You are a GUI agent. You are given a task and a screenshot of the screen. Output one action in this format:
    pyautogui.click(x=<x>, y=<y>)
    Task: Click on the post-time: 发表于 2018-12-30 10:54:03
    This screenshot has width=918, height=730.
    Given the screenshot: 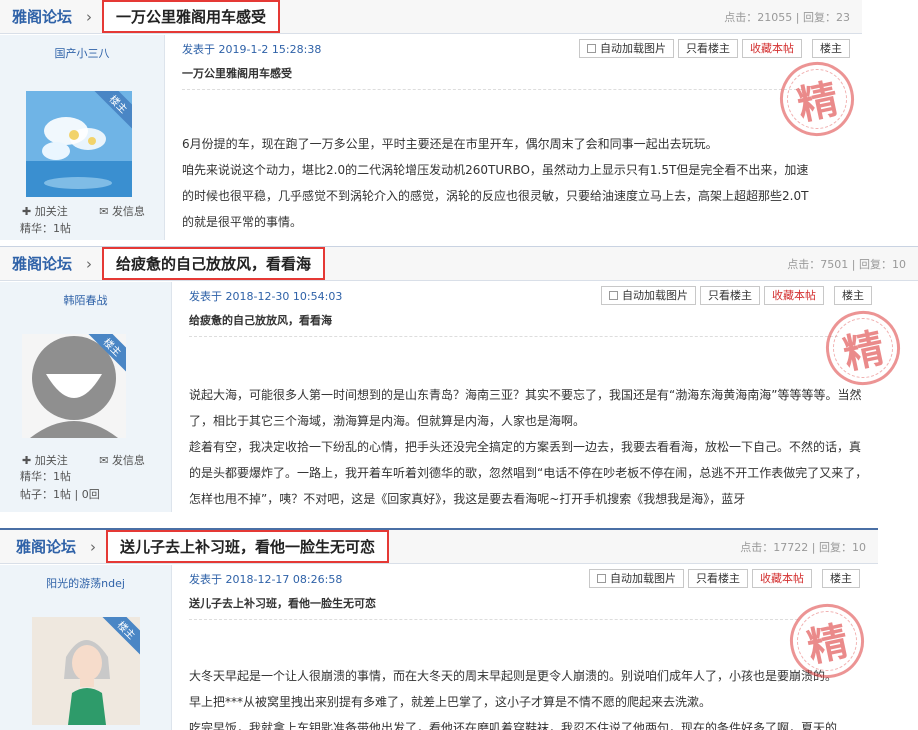 What is the action you would take?
    pyautogui.click(x=266, y=296)
    